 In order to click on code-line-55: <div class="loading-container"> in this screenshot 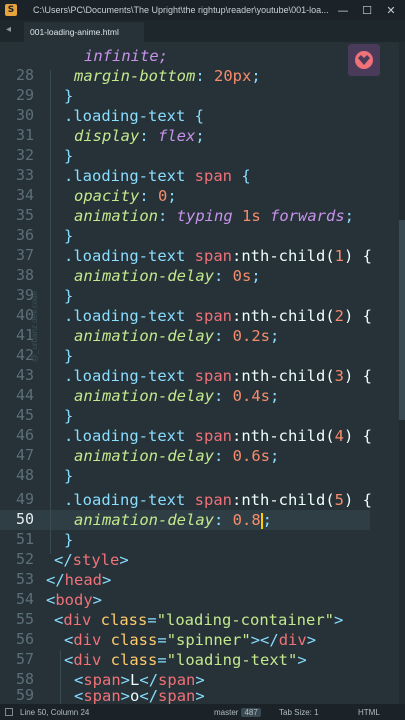, I will do `click(199, 620)`.